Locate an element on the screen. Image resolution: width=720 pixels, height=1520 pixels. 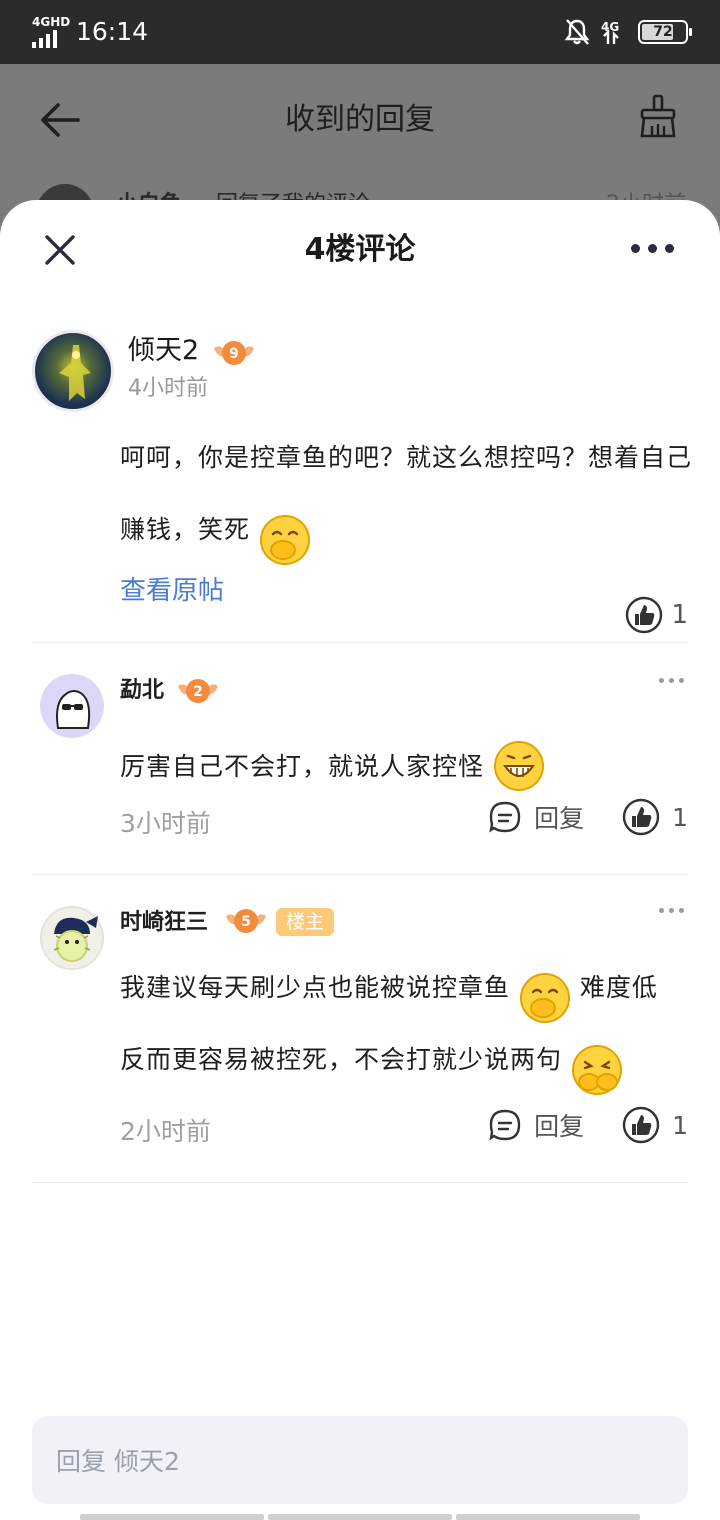
mute-icon is located at coordinates (577, 32).